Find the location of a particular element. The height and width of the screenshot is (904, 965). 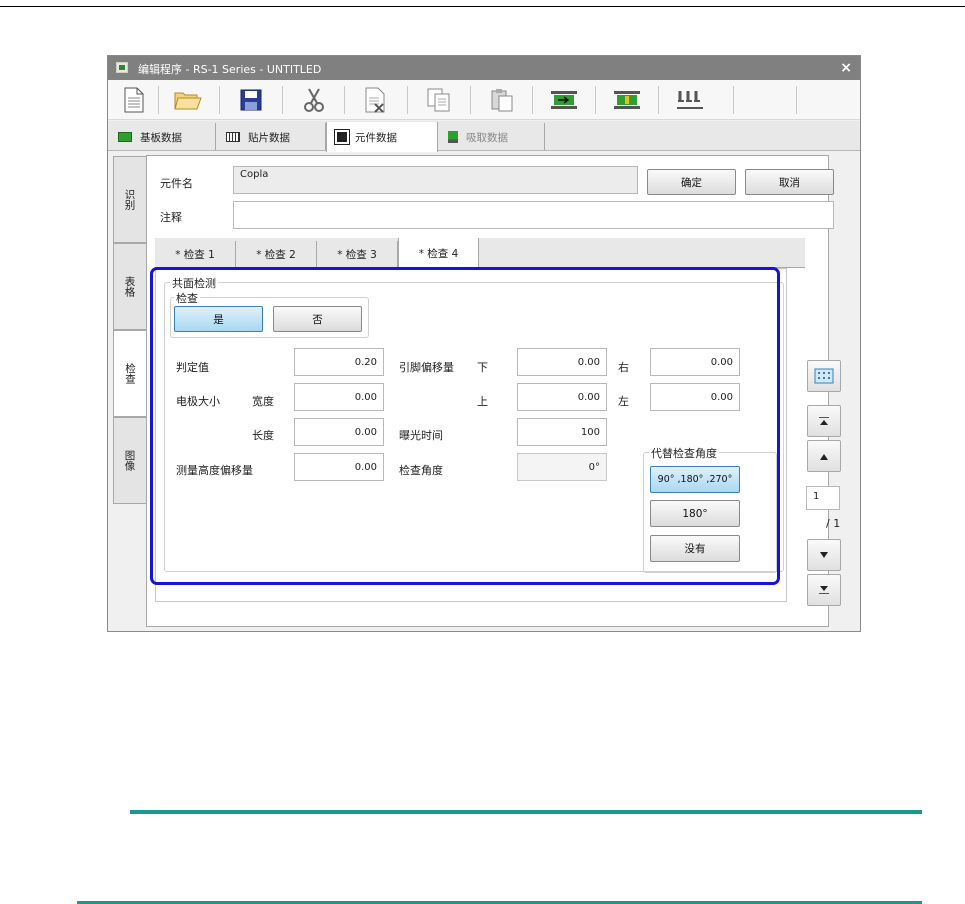

tab-inspection-2-label: * 检查 2 is located at coordinates (276, 255).